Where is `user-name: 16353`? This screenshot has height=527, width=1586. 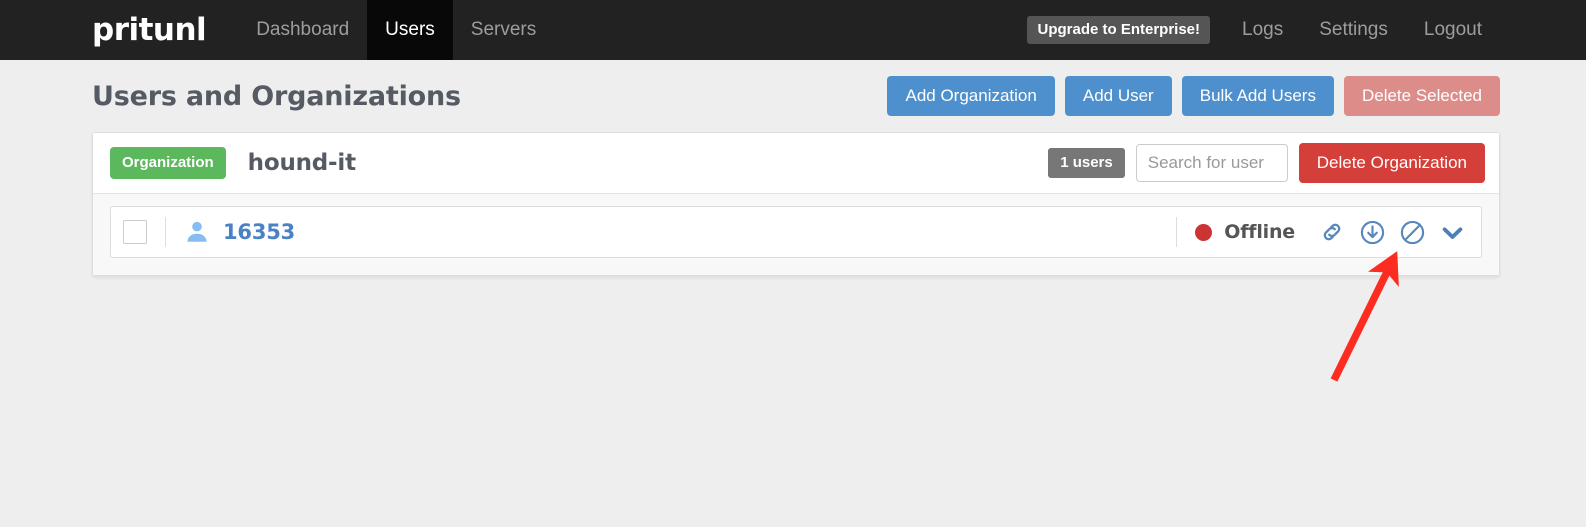
user-name: 16353 is located at coordinates (259, 232).